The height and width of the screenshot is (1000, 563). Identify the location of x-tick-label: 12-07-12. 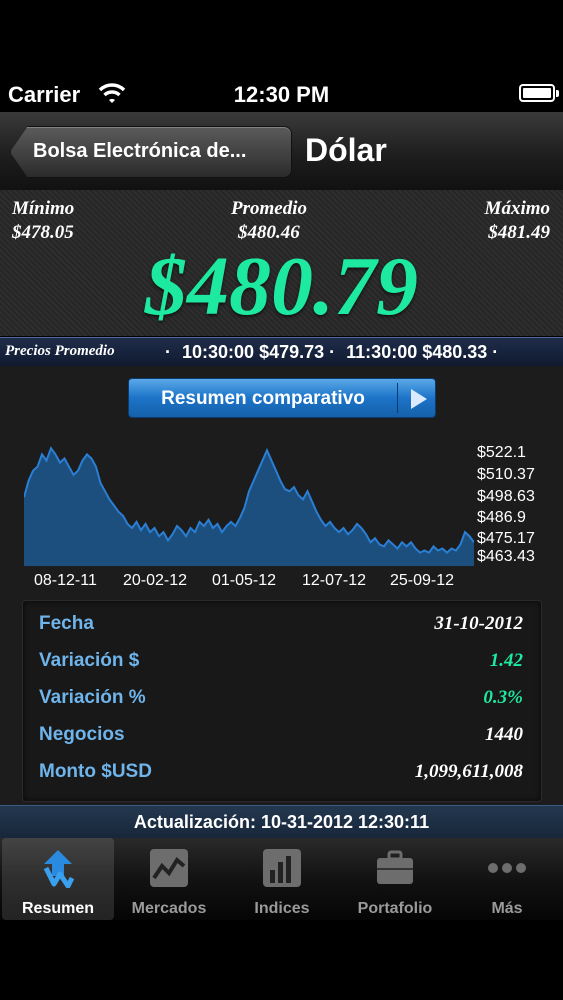
(334, 580).